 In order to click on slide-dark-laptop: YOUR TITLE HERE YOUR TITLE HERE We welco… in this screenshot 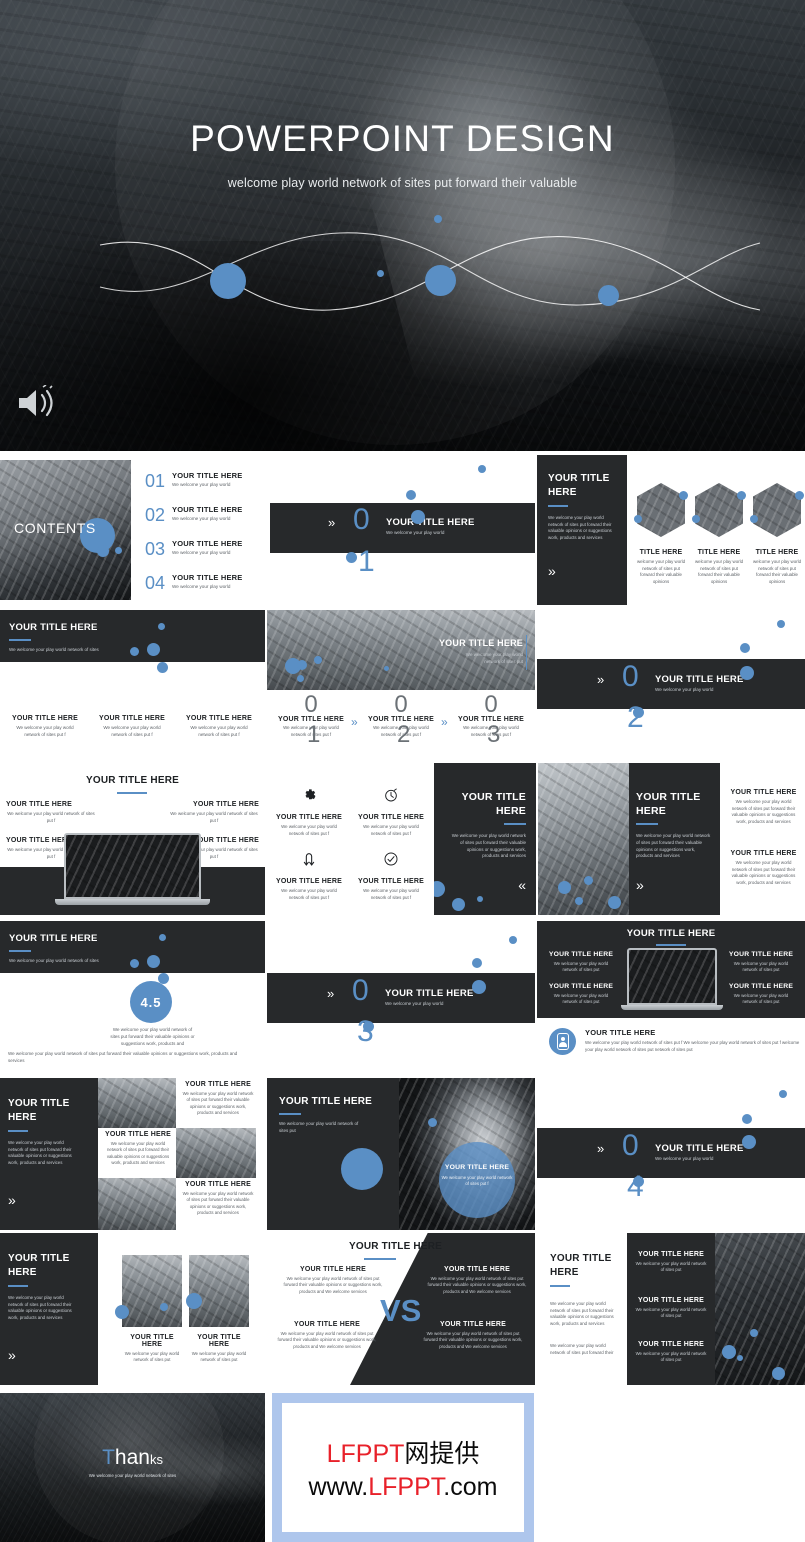, I will do `click(671, 998)`.